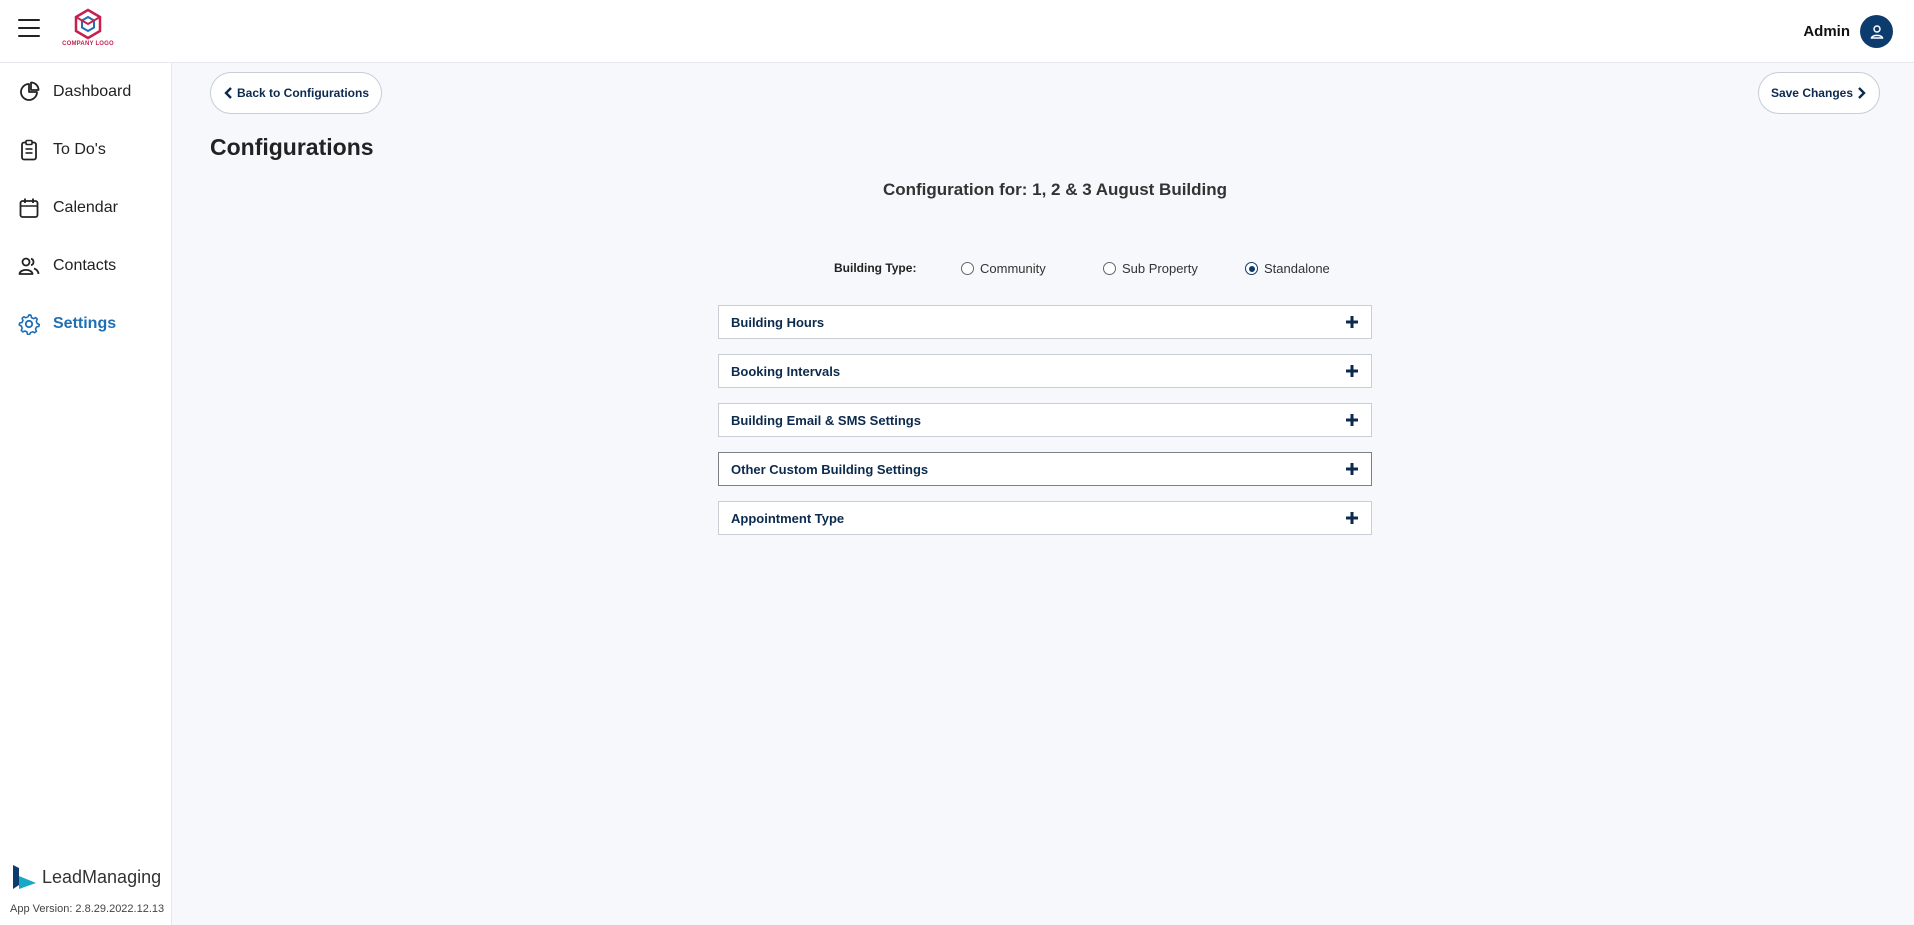 Image resolution: width=1914 pixels, height=925 pixels. I want to click on accordion-email-sms-settings: Building Email & SMS Settings, so click(1045, 420).